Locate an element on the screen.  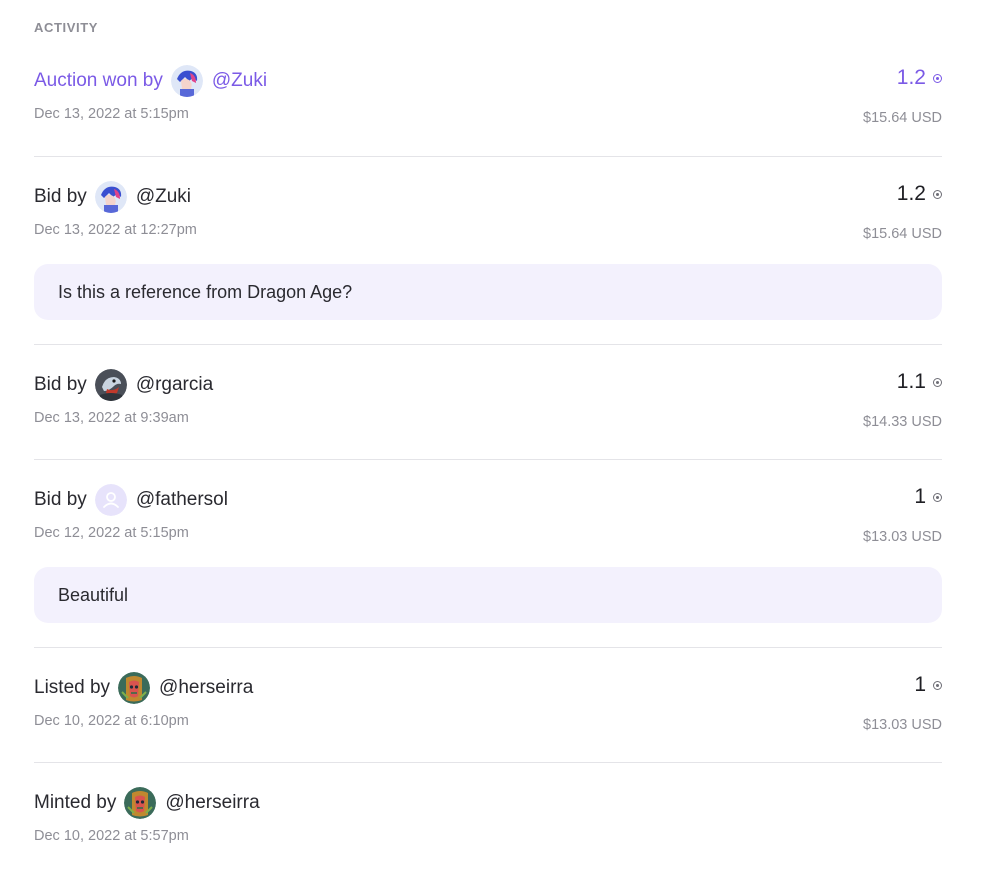
user-handle-link: @rgarcia is located at coordinates (174, 385).